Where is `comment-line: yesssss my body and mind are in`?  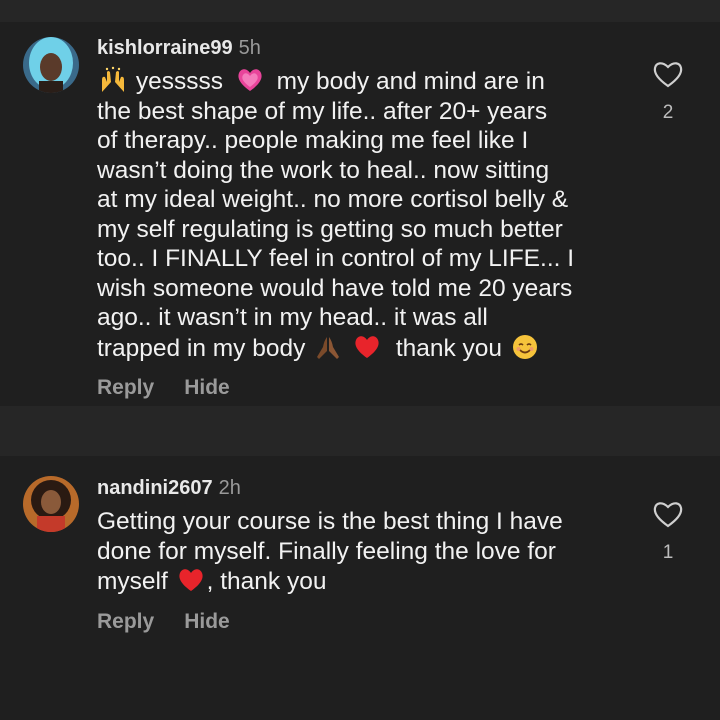
comment-line: yesssss my body and mind are in is located at coordinates (367, 81).